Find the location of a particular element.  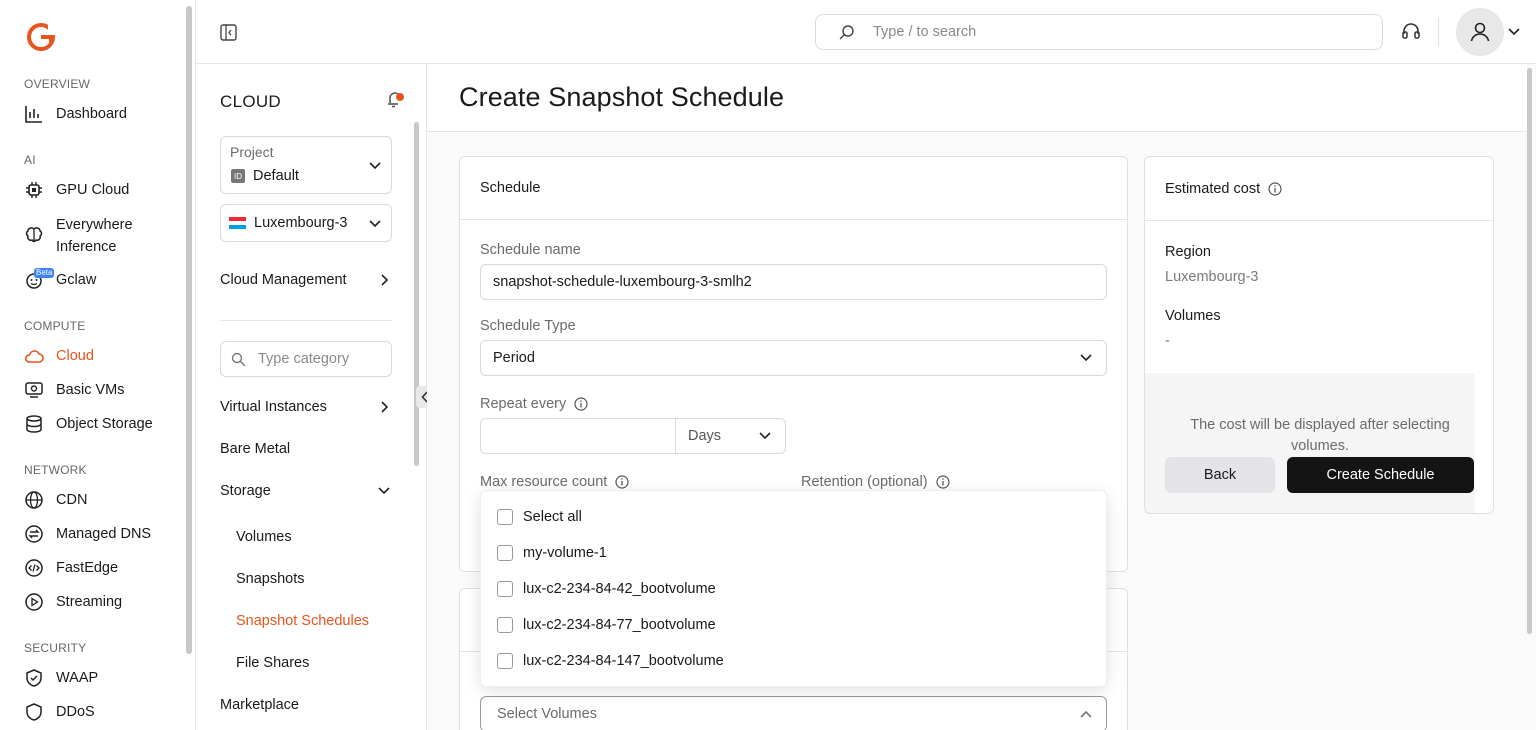

cloud-title: CLOUD is located at coordinates (251, 101).